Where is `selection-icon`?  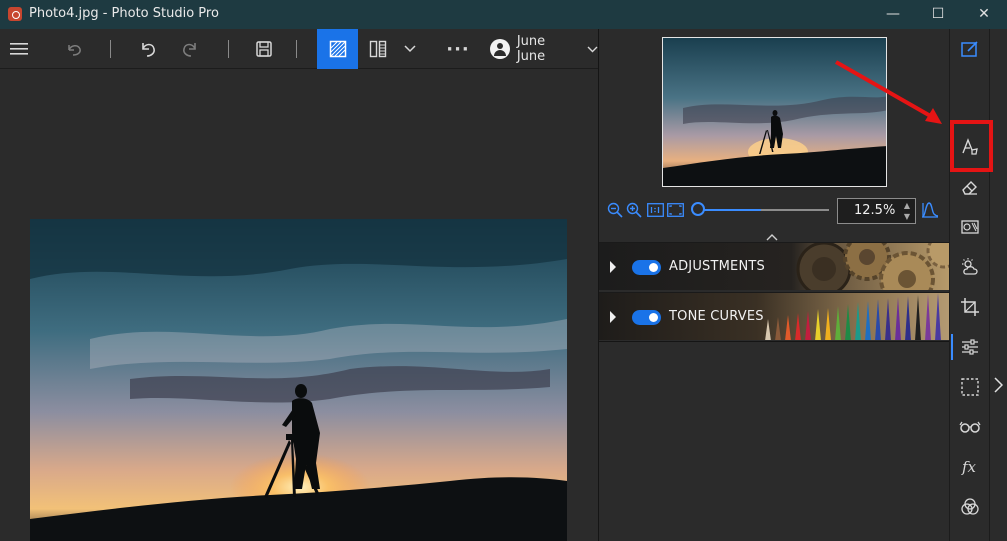
selection-icon is located at coordinates (970, 387).